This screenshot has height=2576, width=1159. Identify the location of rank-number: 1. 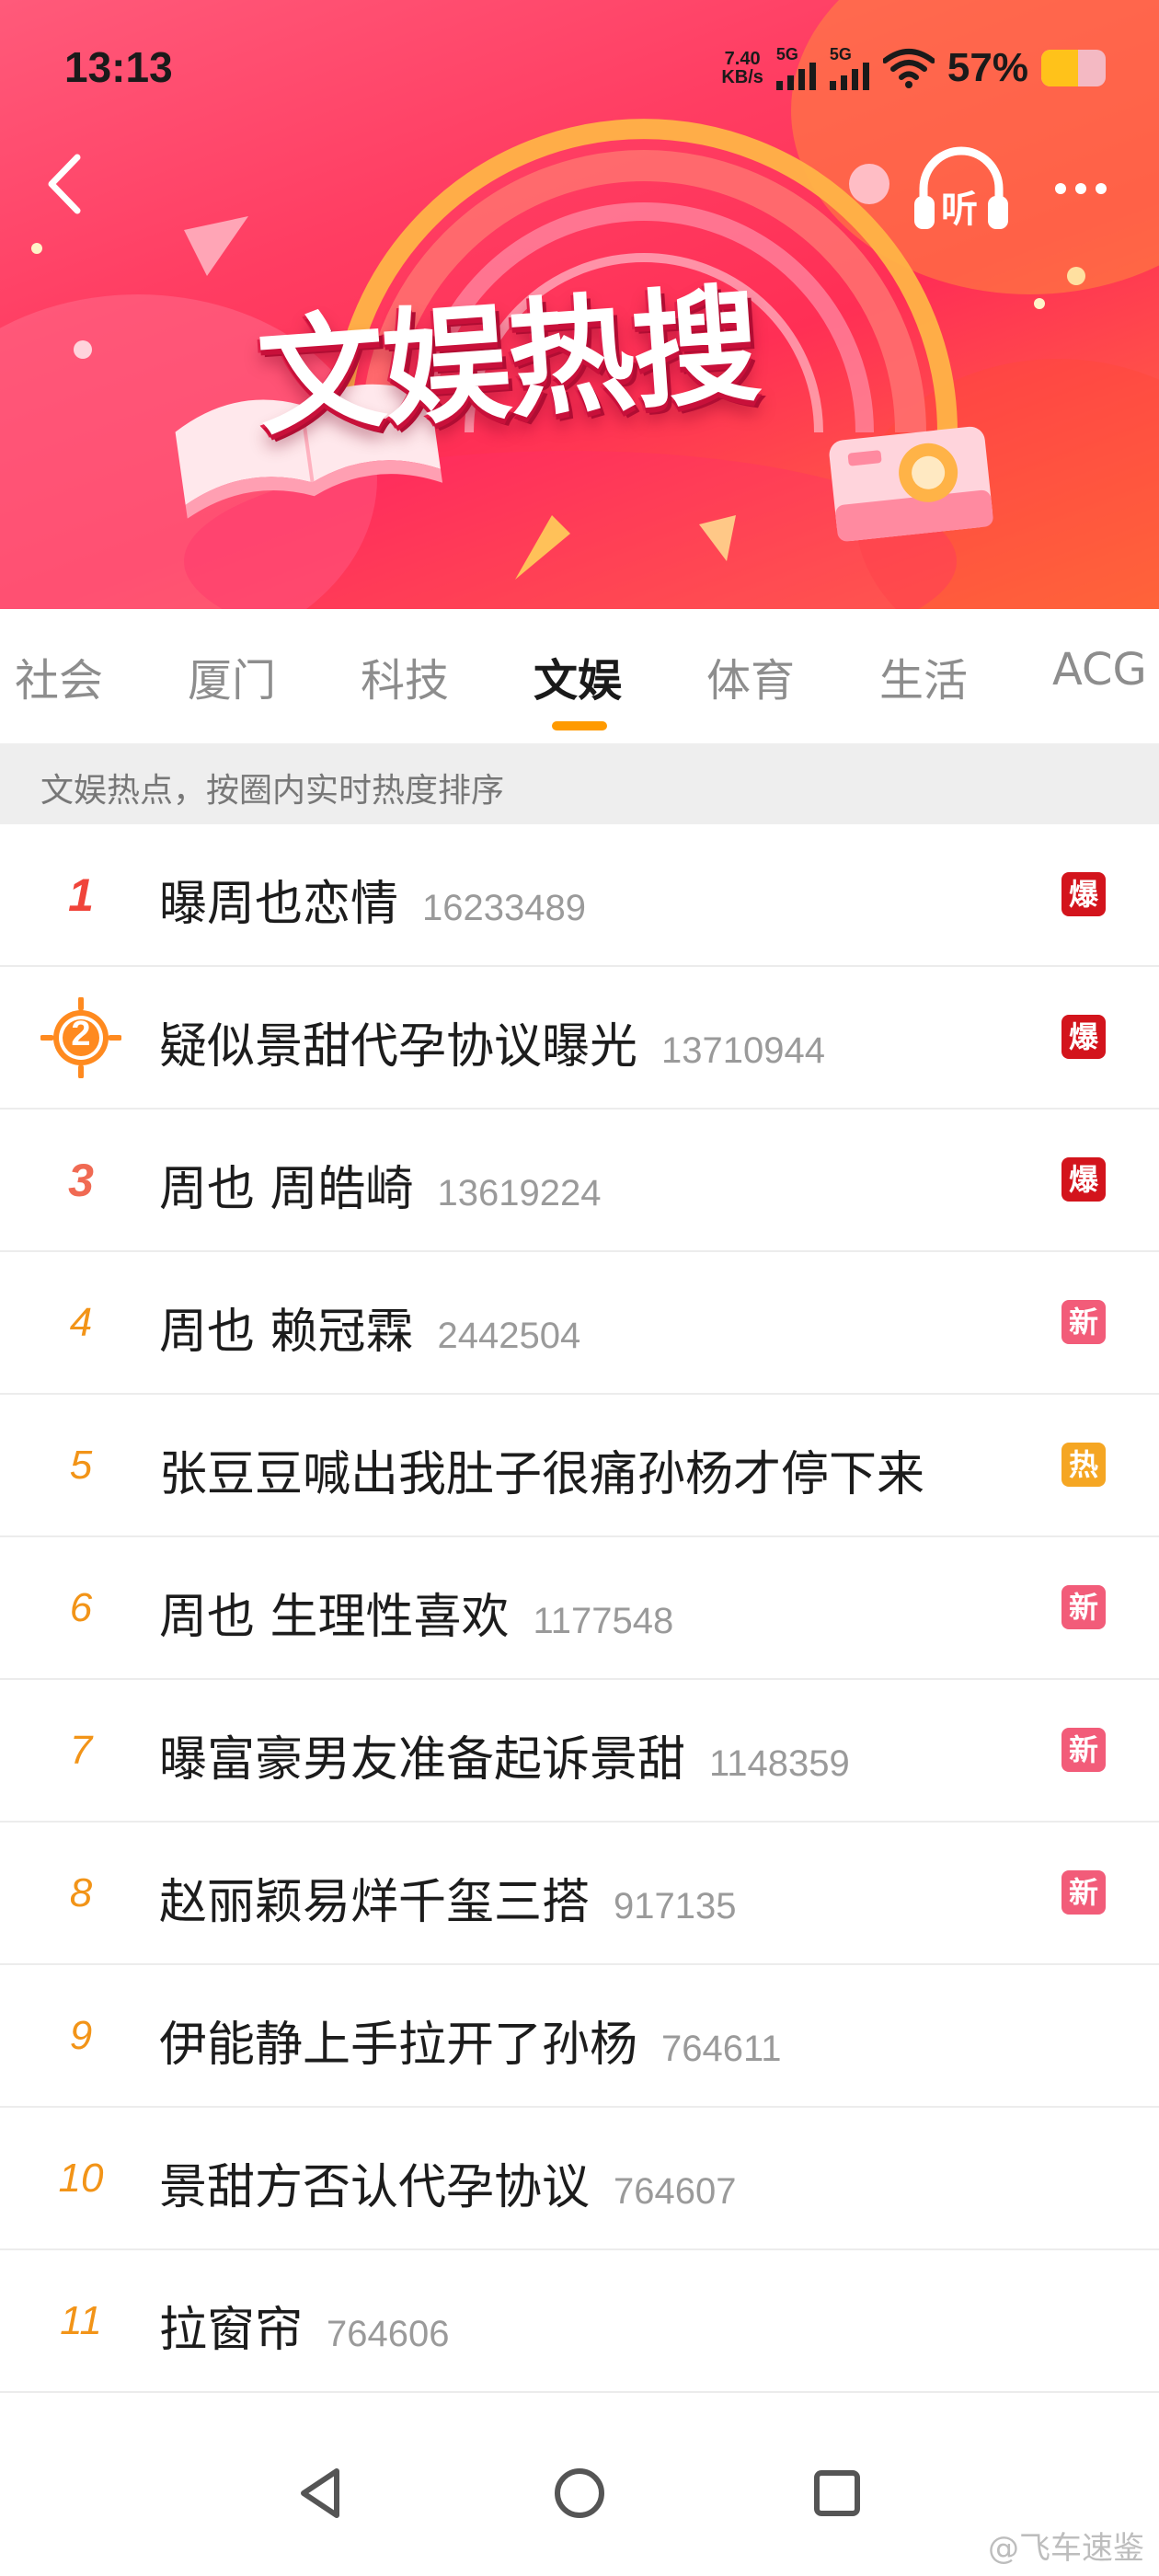
(81, 894).